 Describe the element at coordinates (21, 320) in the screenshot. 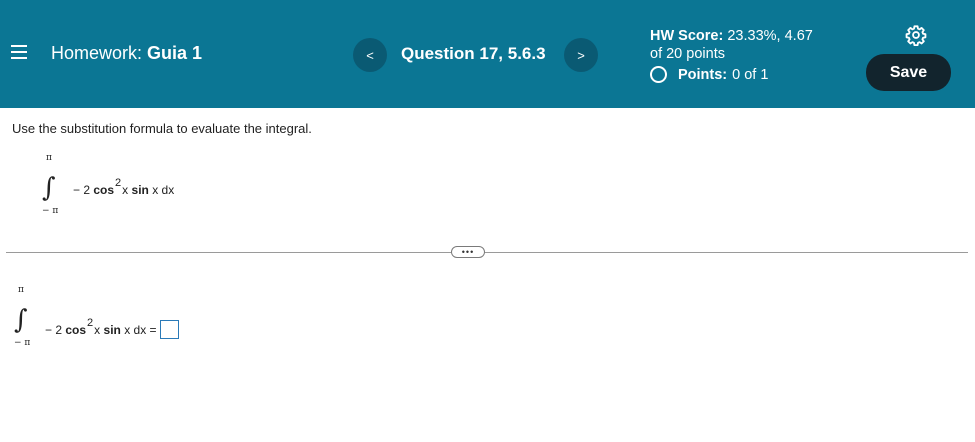

I see `answer-integral-sign: ∫` at that location.